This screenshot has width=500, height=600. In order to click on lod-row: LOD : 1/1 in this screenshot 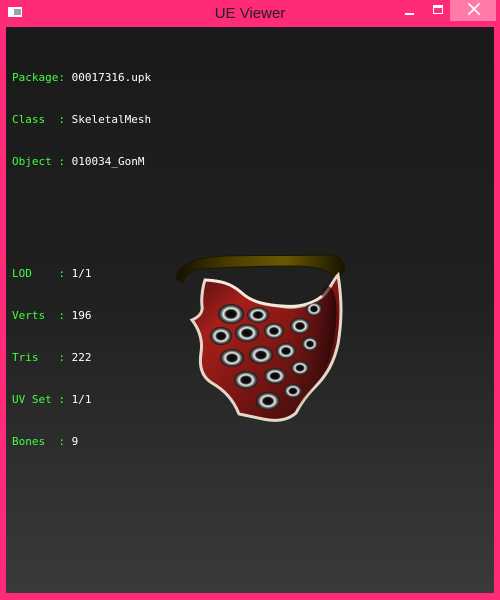, I will do `click(81, 274)`.